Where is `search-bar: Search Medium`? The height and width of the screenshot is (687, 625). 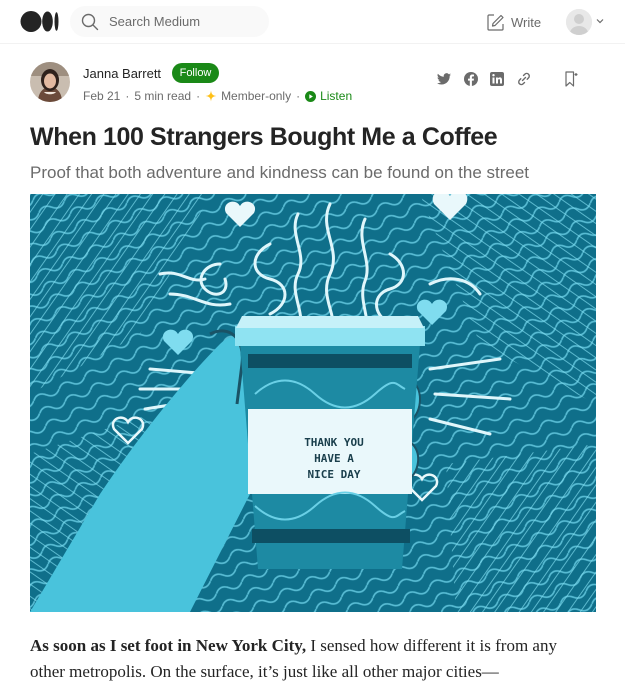
search-bar: Search Medium is located at coordinates (169, 21).